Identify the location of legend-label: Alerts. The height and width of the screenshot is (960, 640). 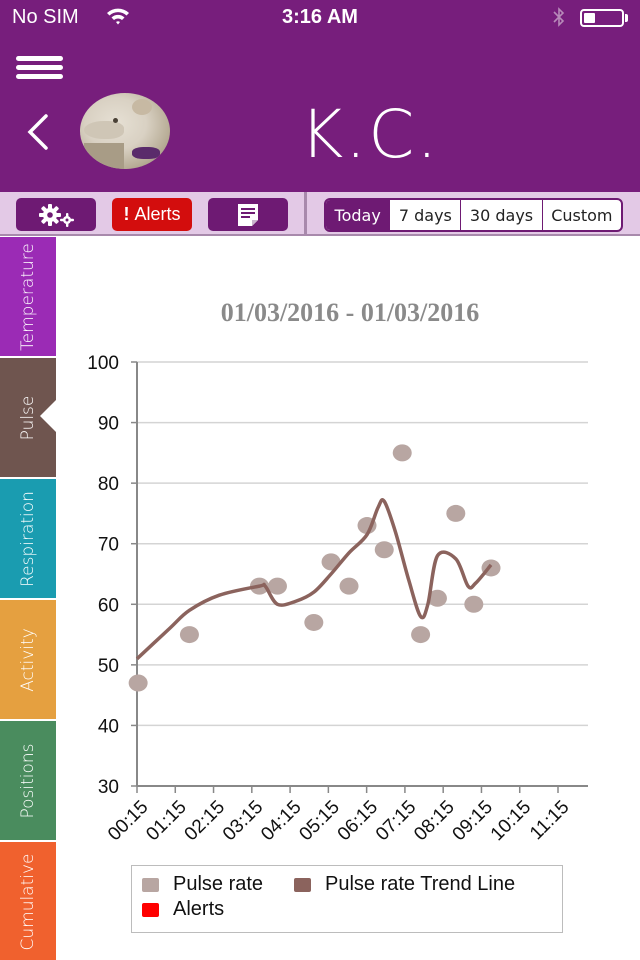
(199, 909).